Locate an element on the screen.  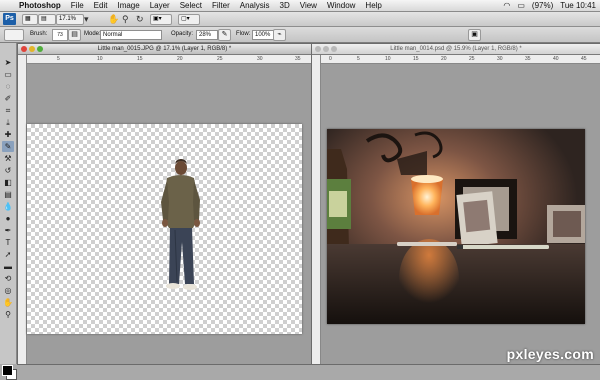
crop-tool-icon: ⌗ is located at coordinates (8, 110).